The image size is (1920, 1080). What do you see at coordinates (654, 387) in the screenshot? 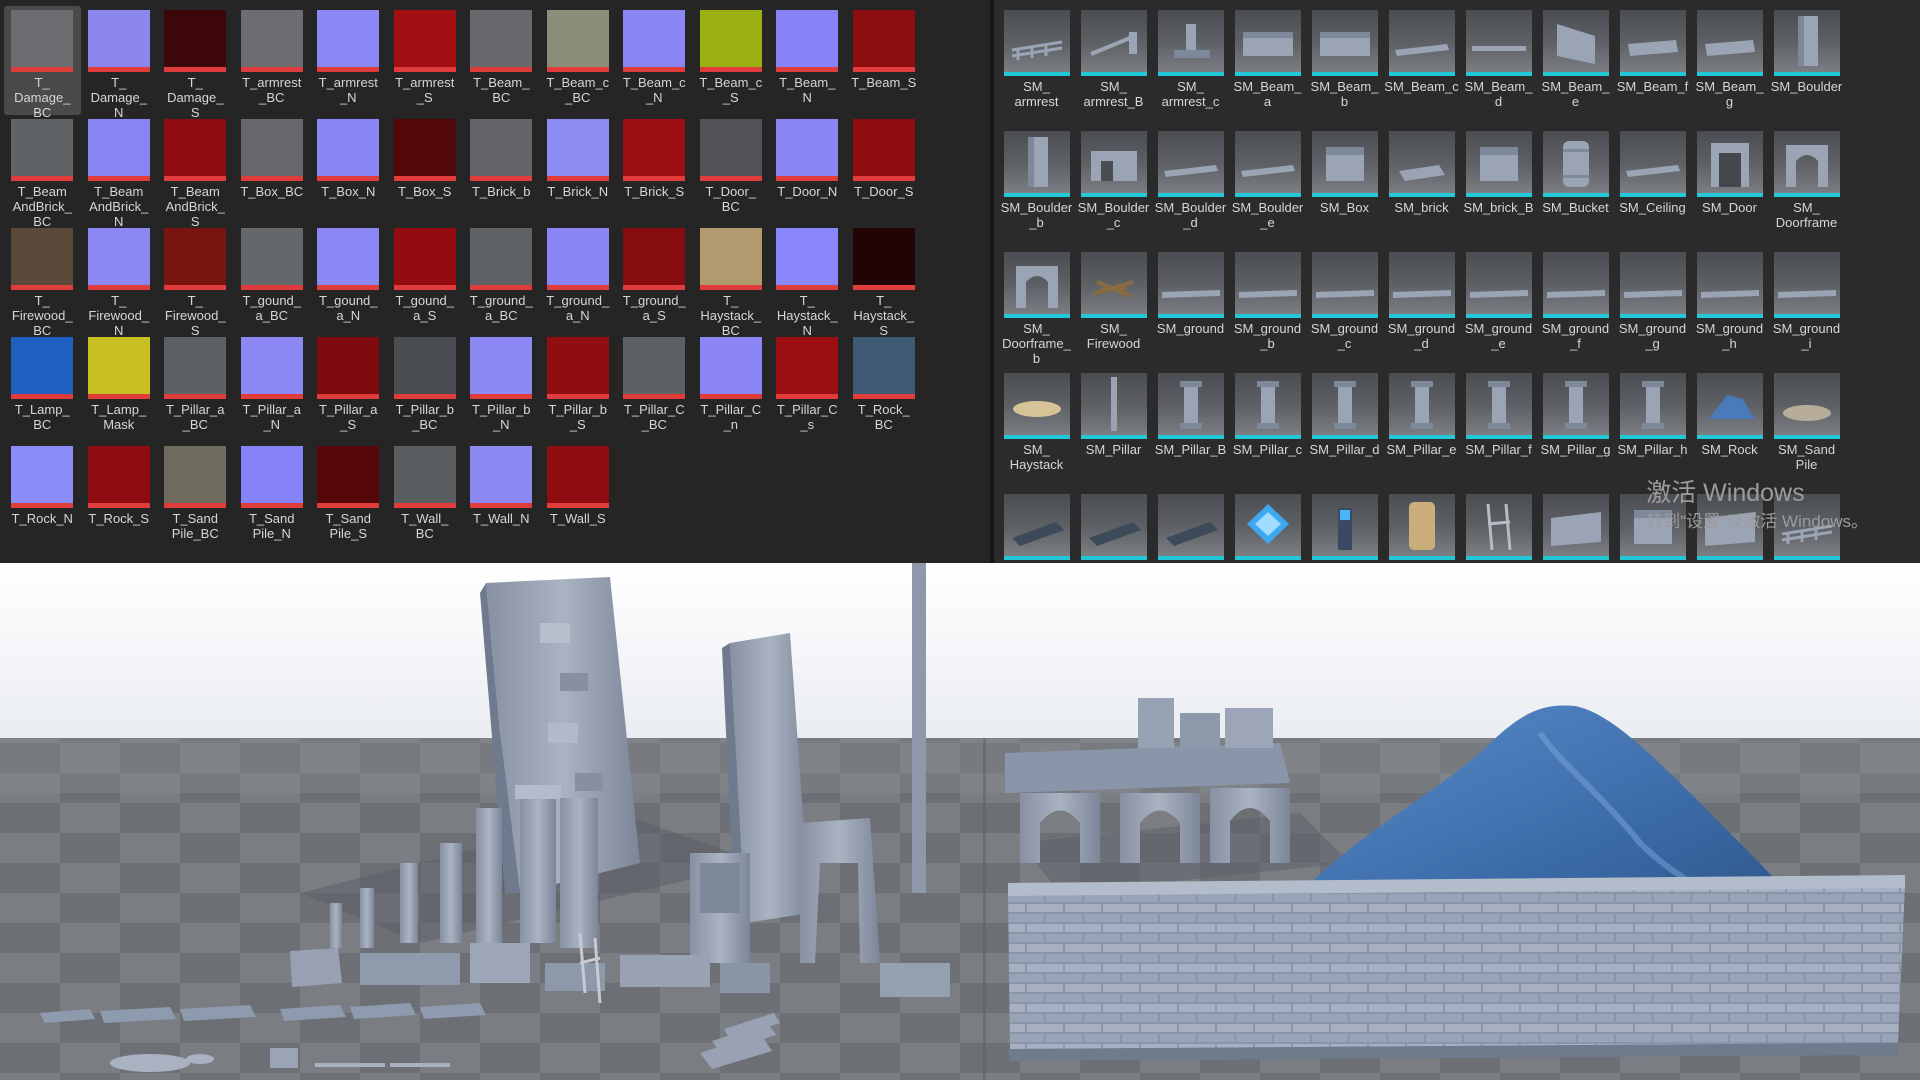
I see `texture-asset-tile: T_Pillar_C _BC` at bounding box center [654, 387].